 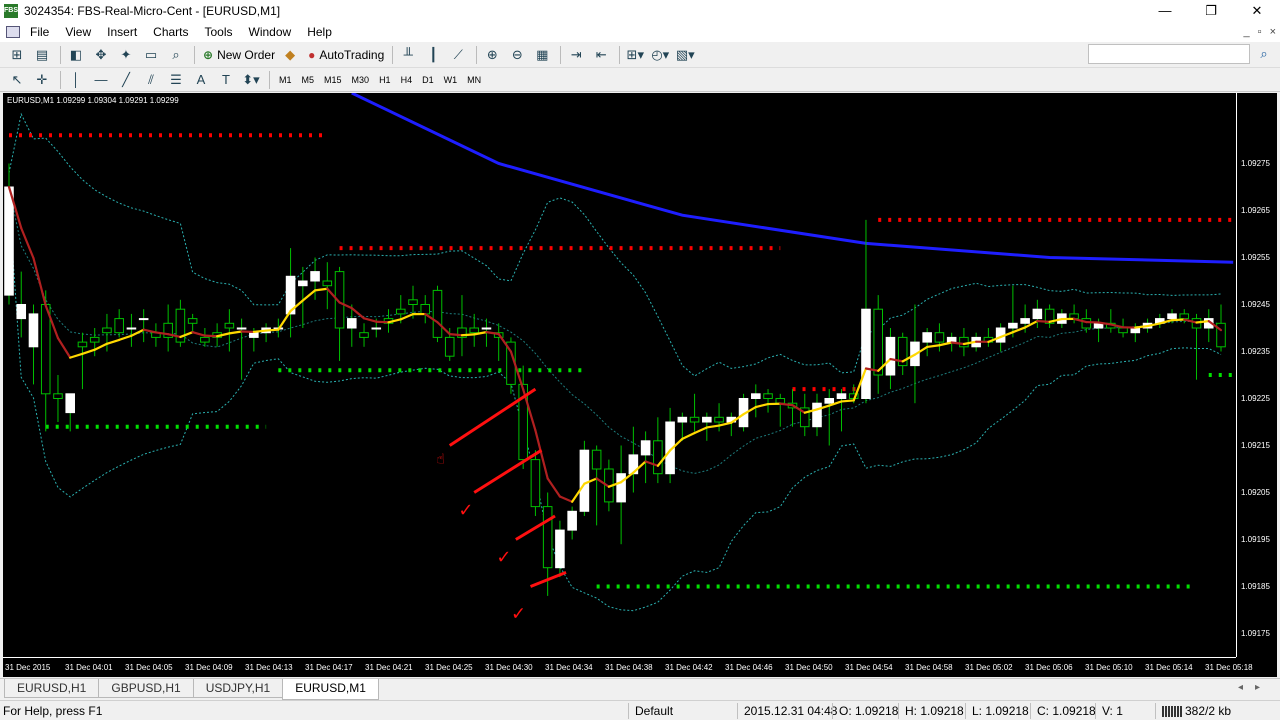 I want to click on metaeditor-icon: ◆, so click(x=290, y=55).